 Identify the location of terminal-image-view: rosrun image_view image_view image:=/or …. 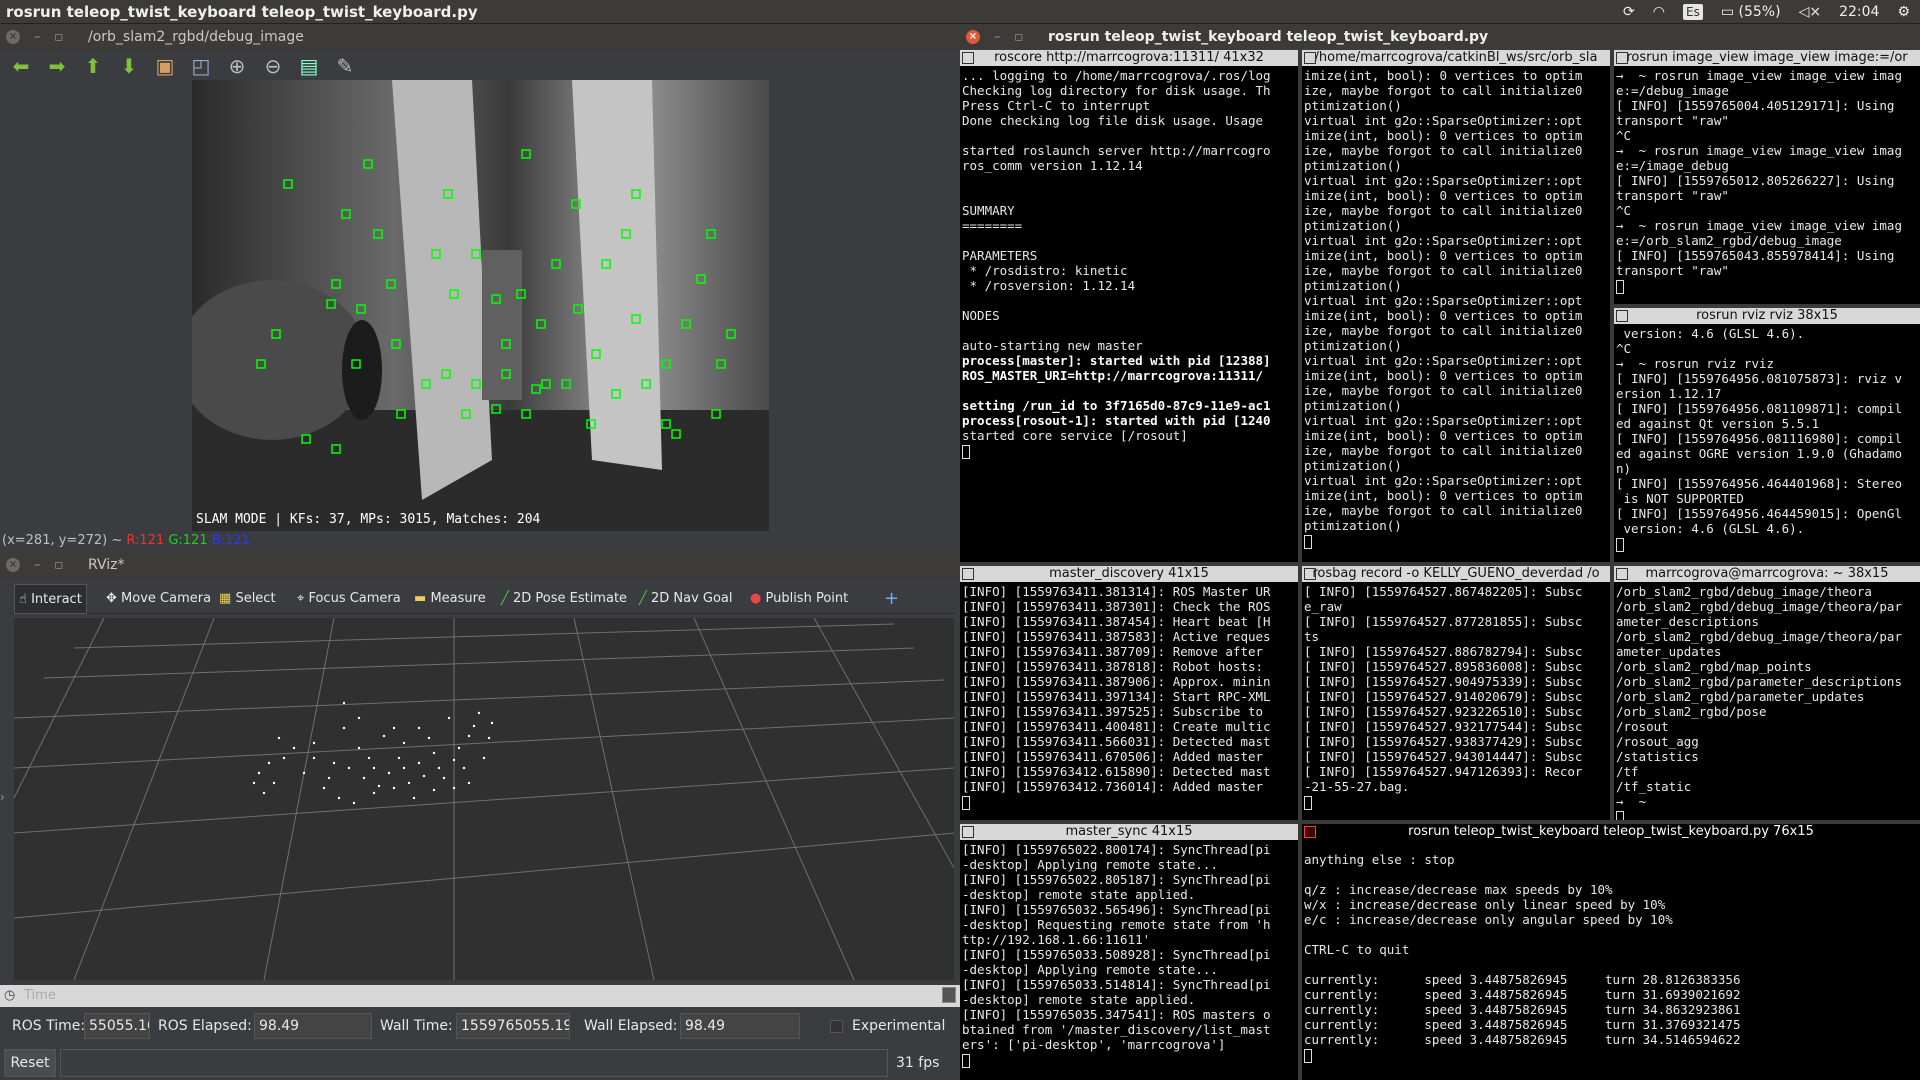
(1767, 177).